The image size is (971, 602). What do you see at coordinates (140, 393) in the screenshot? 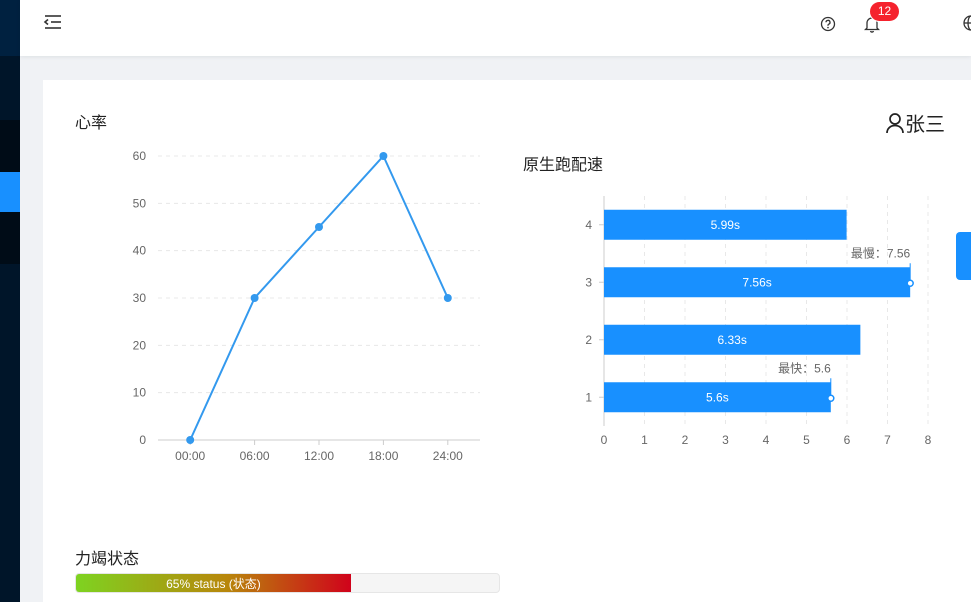
I see `heart-y-tick-label: 10` at bounding box center [140, 393].